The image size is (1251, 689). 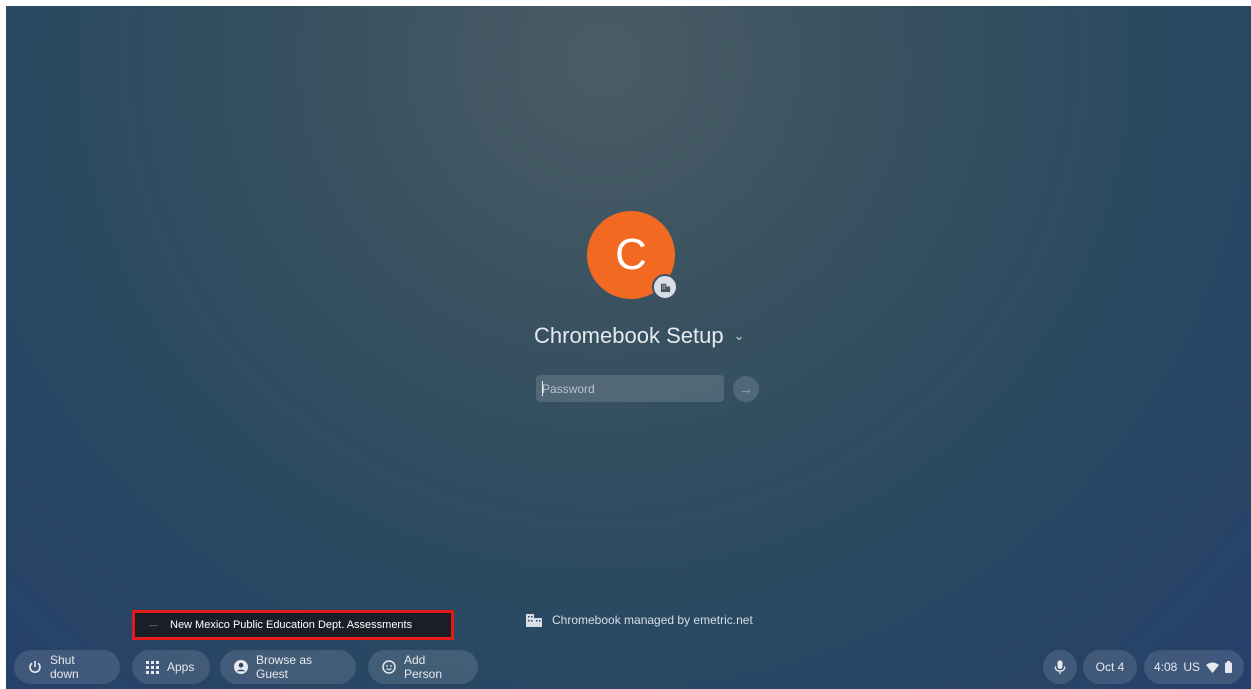 I want to click on battery-icon, so click(x=1229, y=667).